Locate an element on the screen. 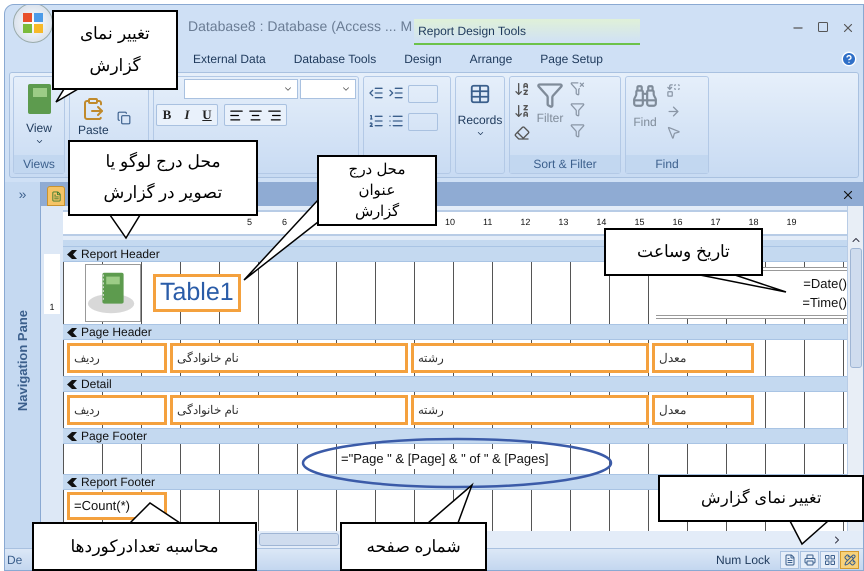 The height and width of the screenshot is (571, 864). context-tab-title: Report Design Tools is located at coordinates (527, 32).